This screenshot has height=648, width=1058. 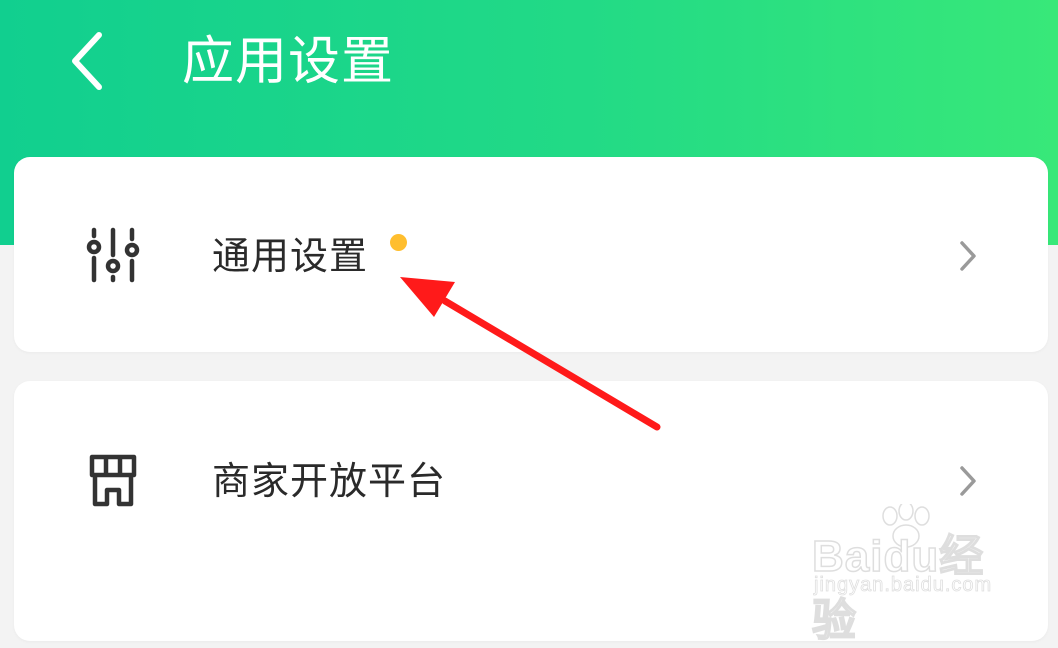 I want to click on sliders-icon, so click(x=113, y=255).